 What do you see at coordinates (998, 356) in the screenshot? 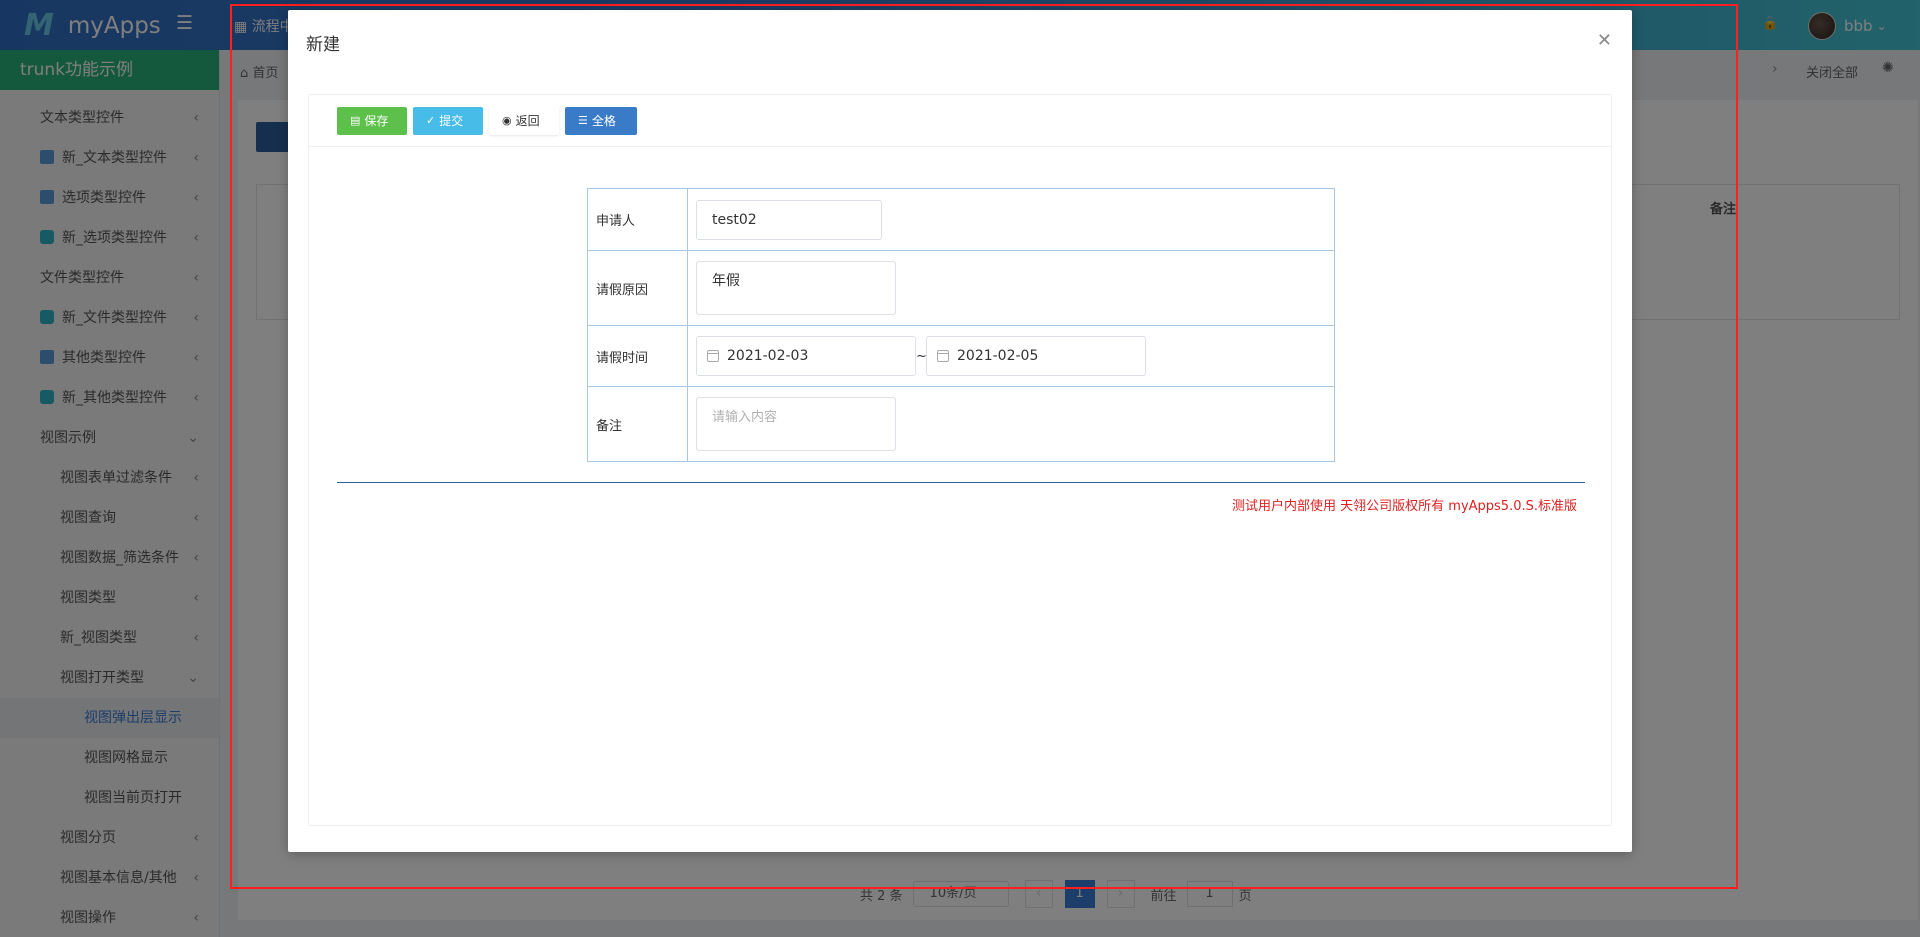
I see `end-date-value: 2021-02-05` at bounding box center [998, 356].